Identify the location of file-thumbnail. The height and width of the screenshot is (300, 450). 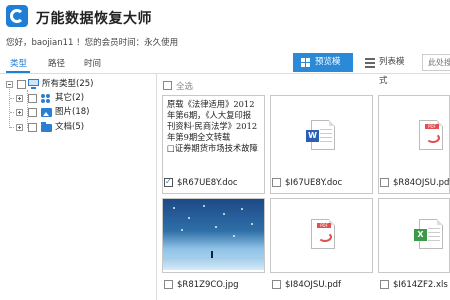
(213, 235).